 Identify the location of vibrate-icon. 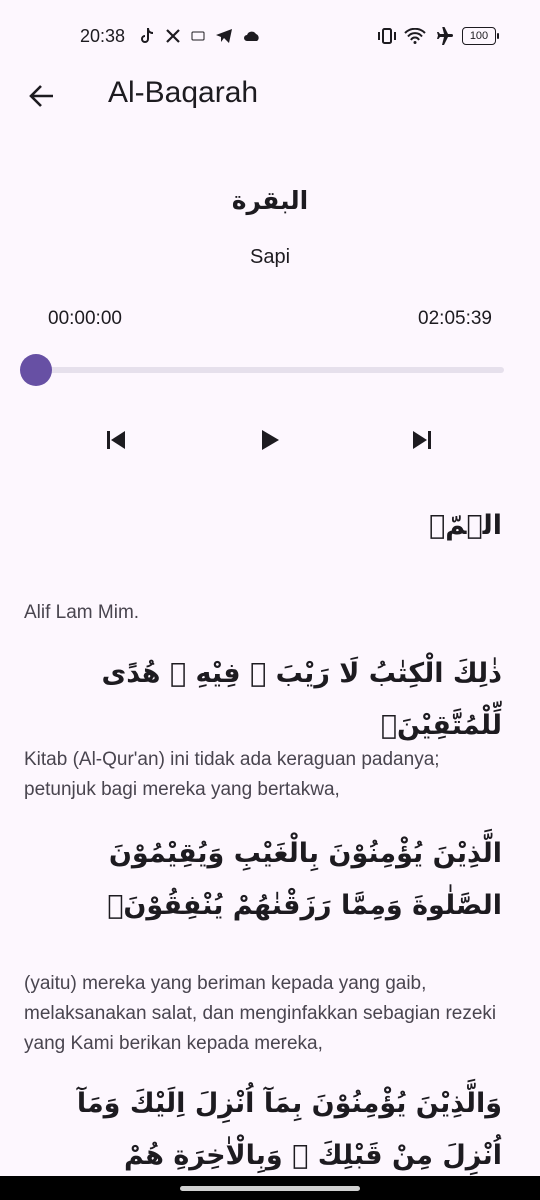
(387, 36).